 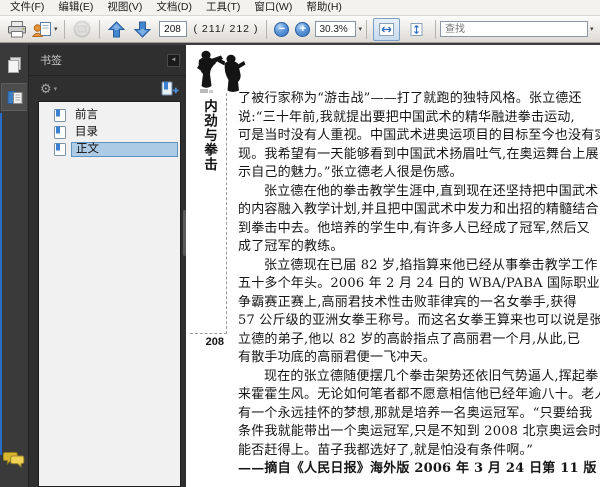 What do you see at coordinates (291, 246) in the screenshot?
I see `text-line: 成了冠军的教练。` at bounding box center [291, 246].